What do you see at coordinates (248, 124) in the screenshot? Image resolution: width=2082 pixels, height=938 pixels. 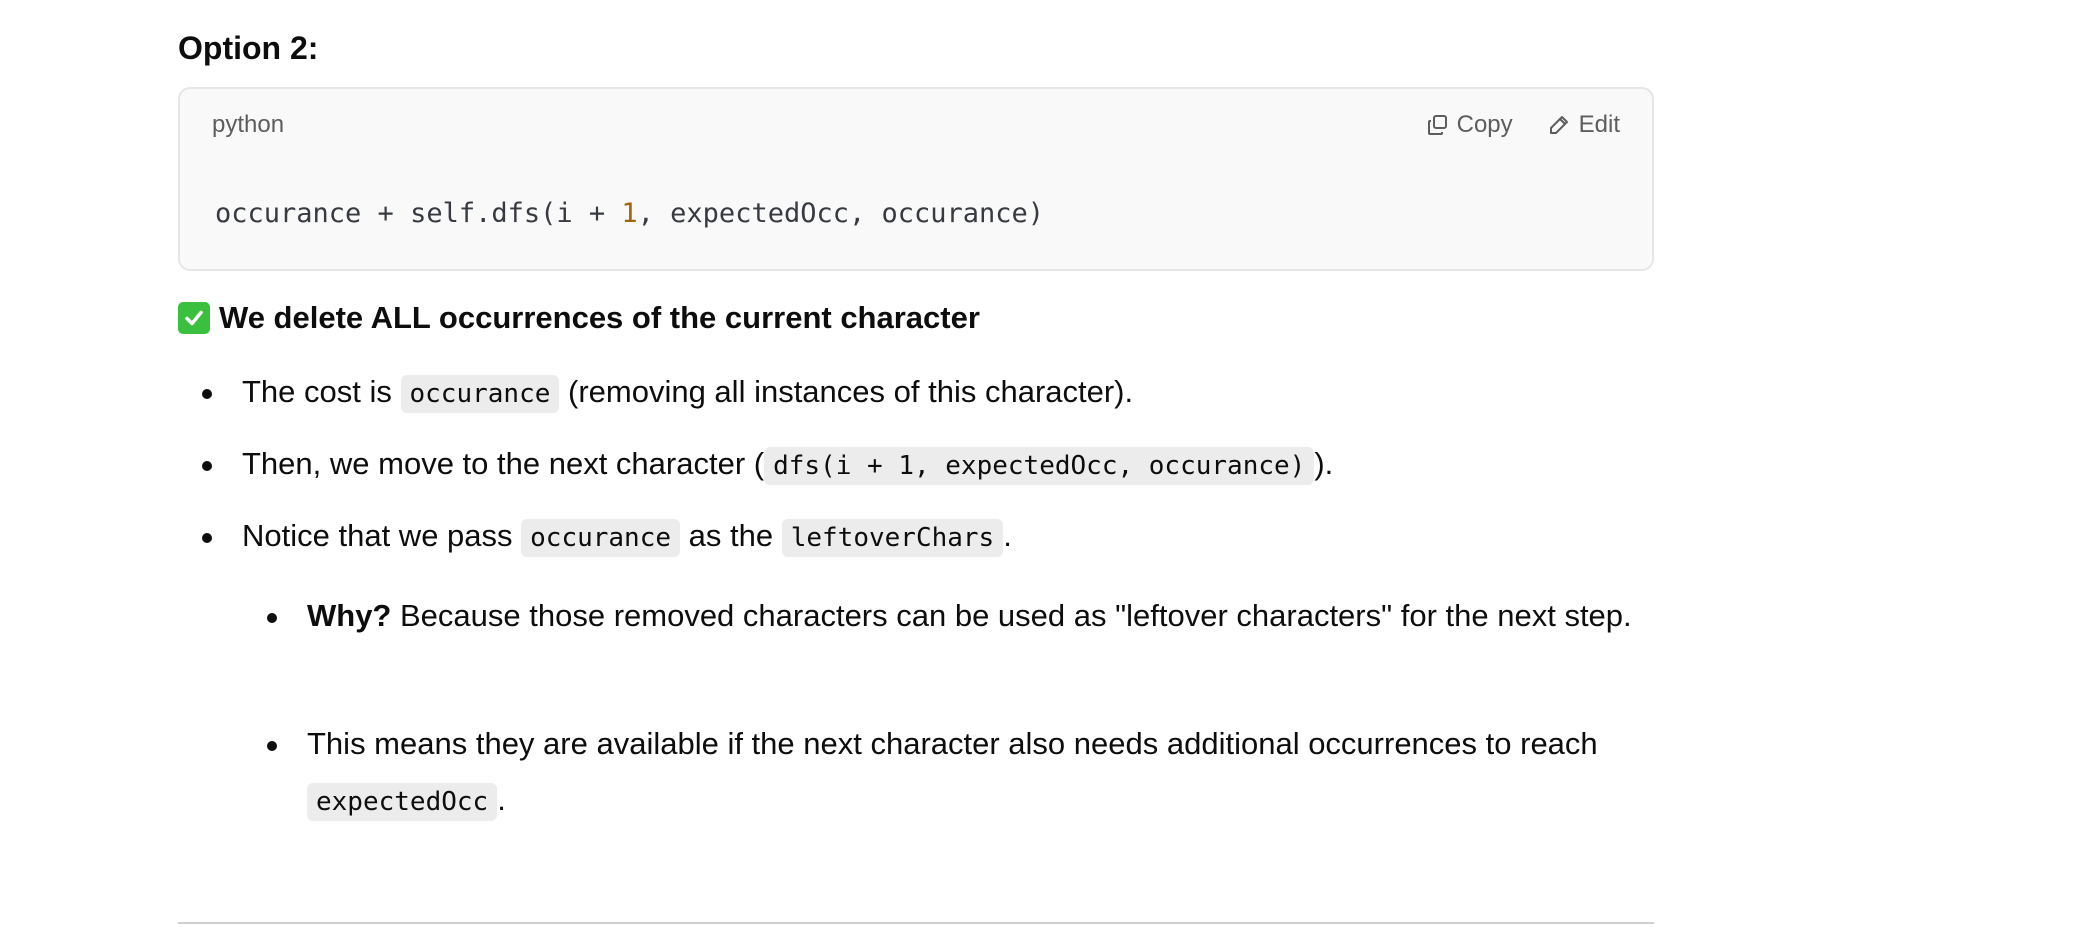 I see `code-language-label: python` at bounding box center [248, 124].